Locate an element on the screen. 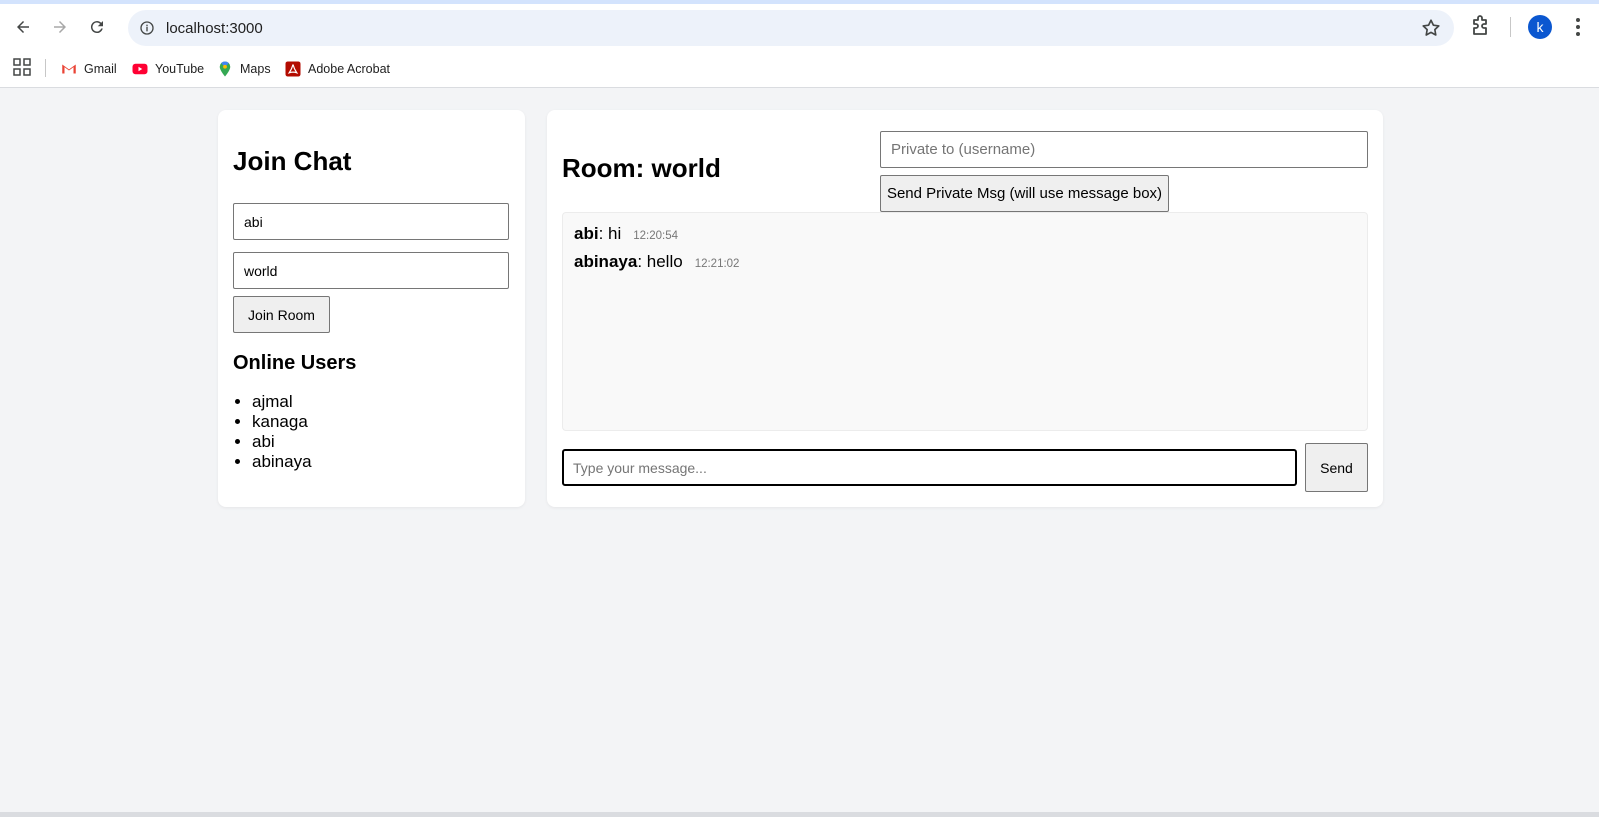 This screenshot has height=817, width=1599. messages-box: abi: hi 12:20:54 abinaya: hello 12:21:02 is located at coordinates (965, 321).